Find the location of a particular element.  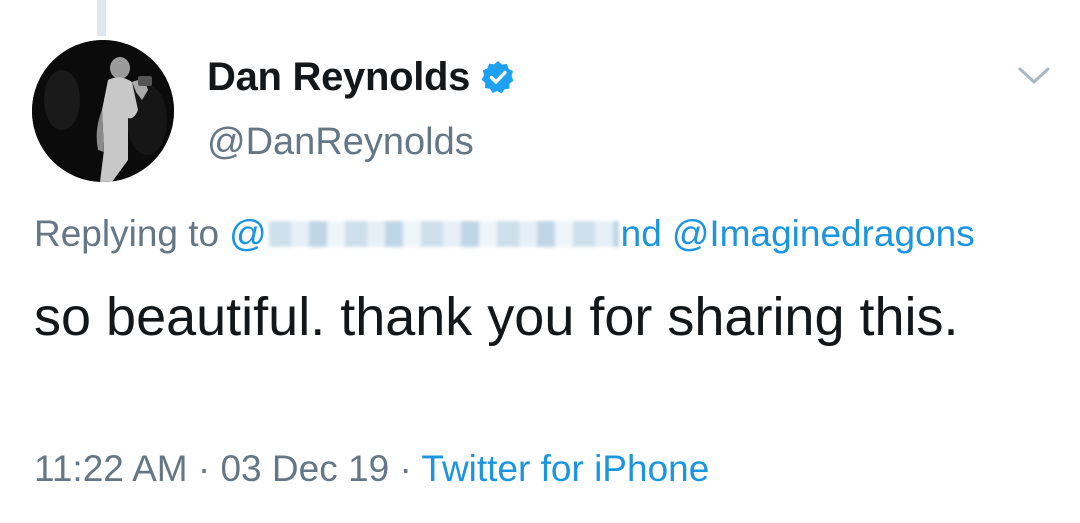

reply-mention-second: @Imaginedragons is located at coordinates (823, 234).